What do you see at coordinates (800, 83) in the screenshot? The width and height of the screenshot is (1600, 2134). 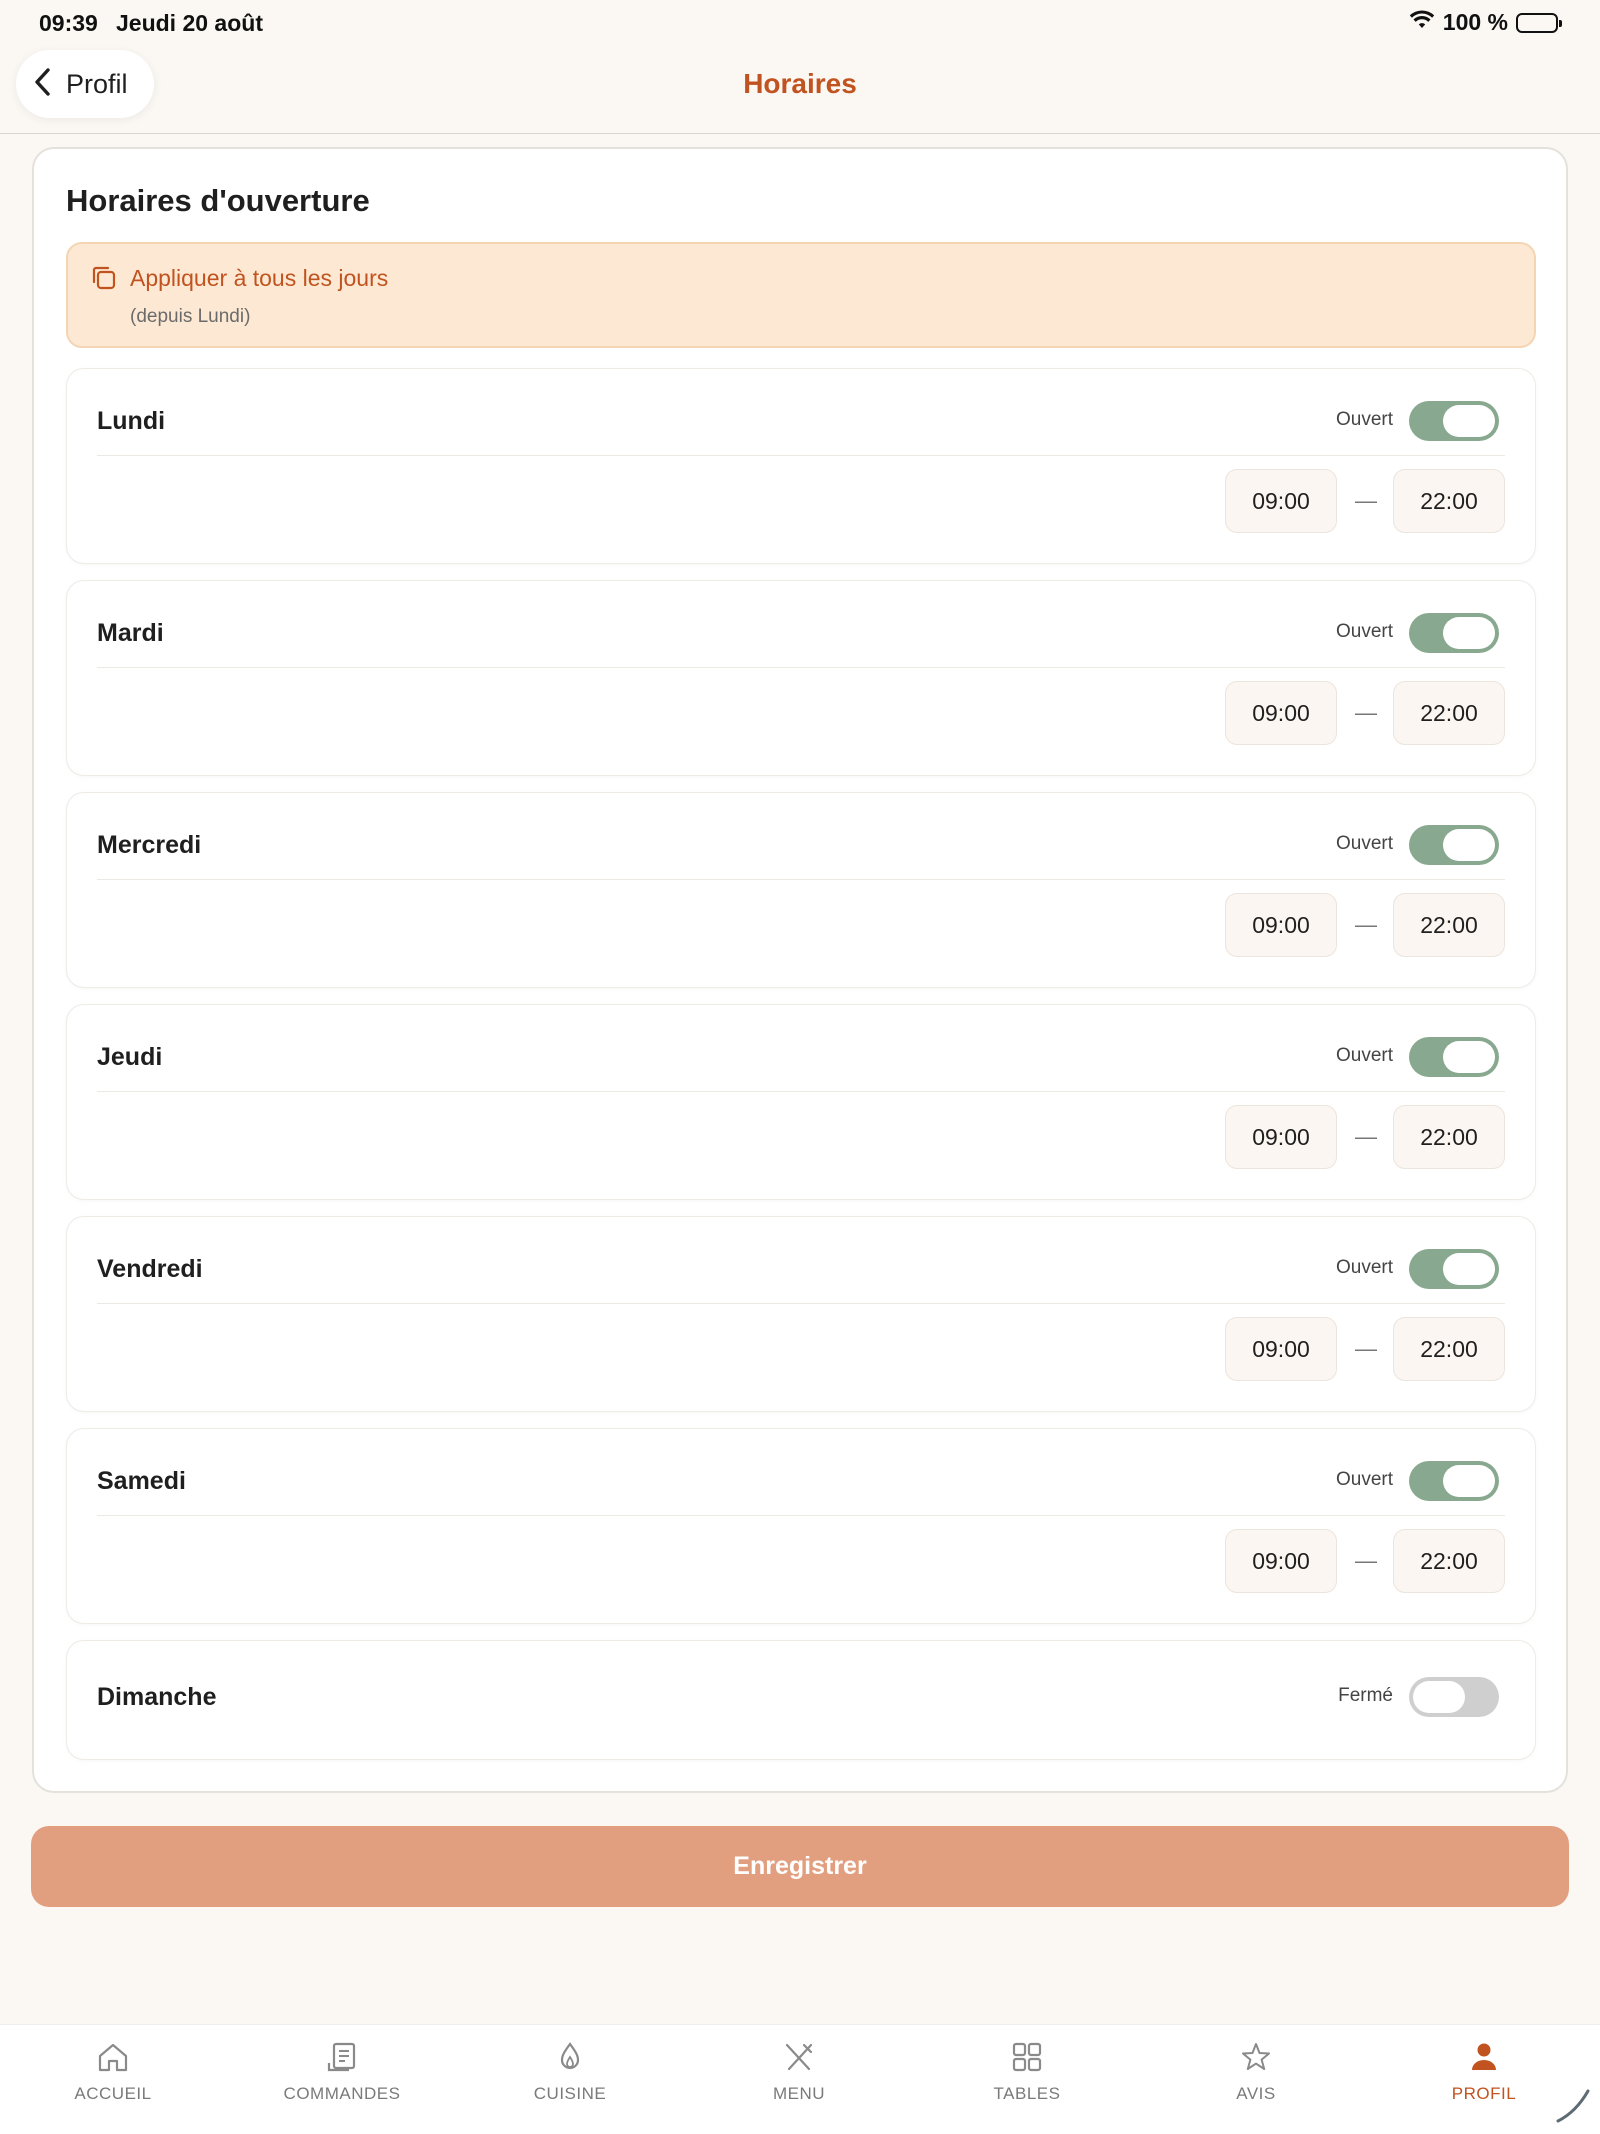 I see `page-title: Horaires` at bounding box center [800, 83].